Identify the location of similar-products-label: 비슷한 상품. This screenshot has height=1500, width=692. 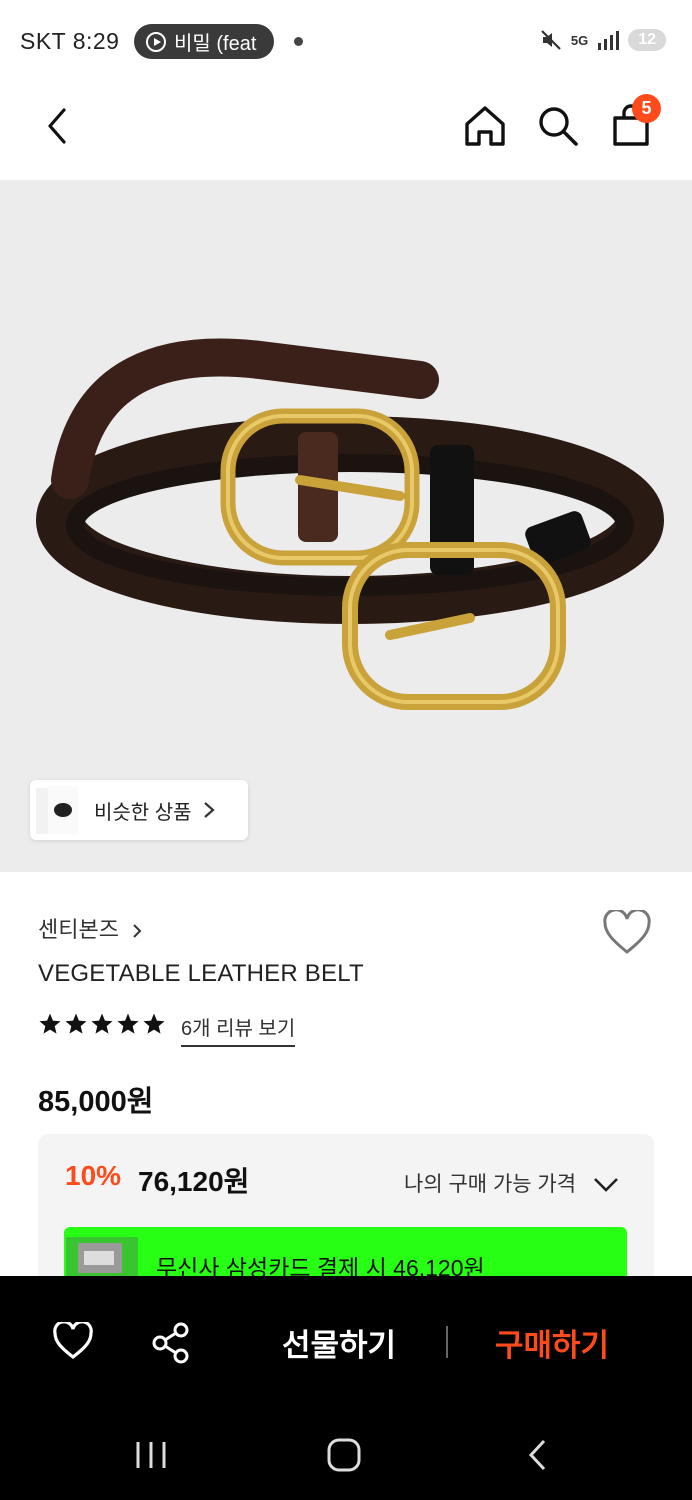
(143, 812).